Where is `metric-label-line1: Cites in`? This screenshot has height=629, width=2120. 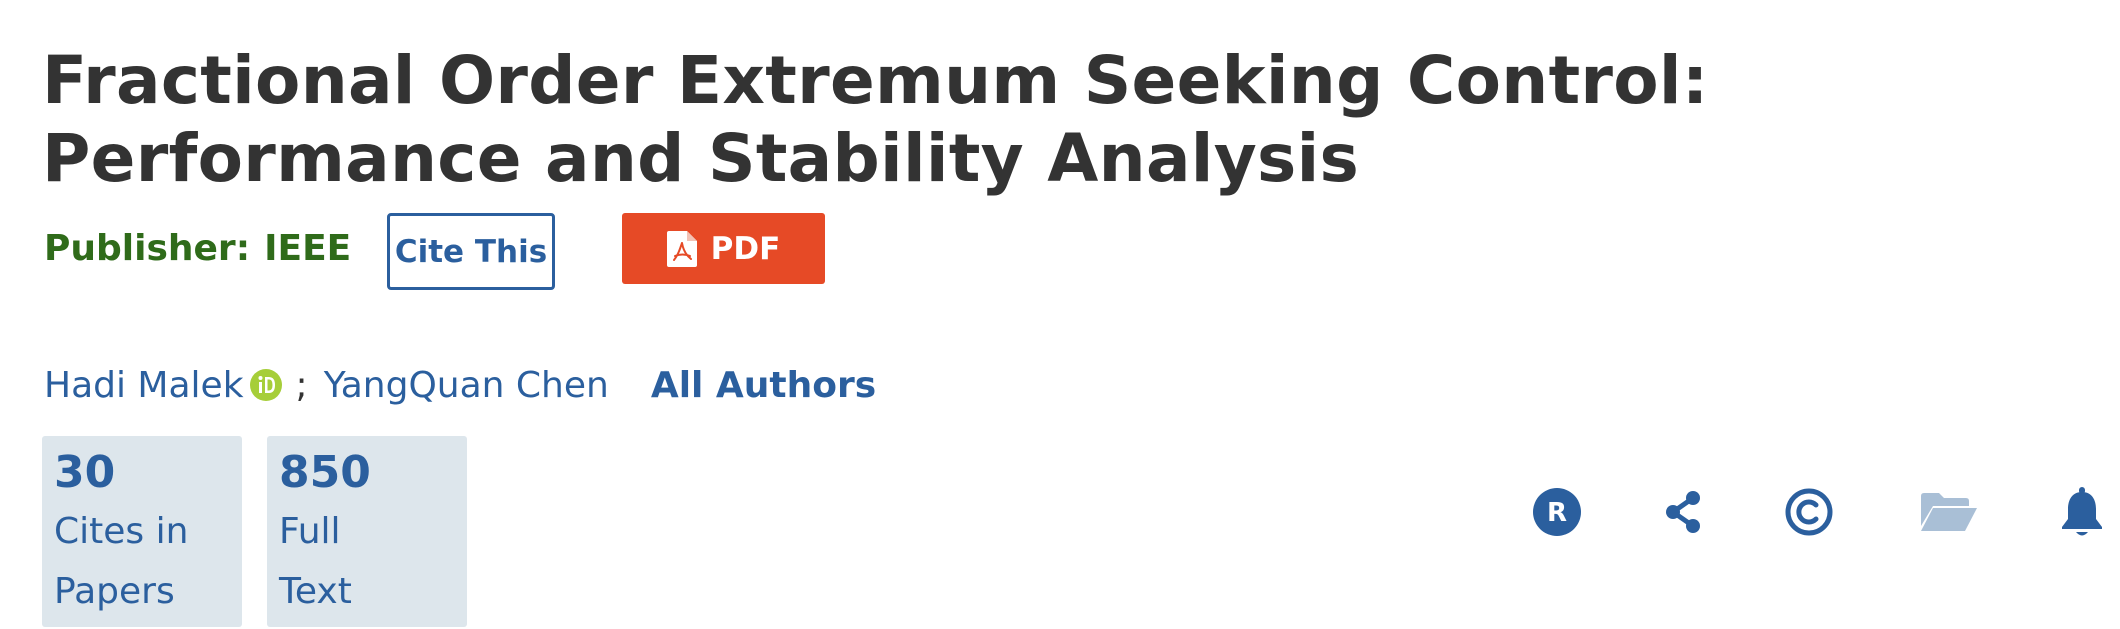 metric-label-line1: Cites in is located at coordinates (121, 531).